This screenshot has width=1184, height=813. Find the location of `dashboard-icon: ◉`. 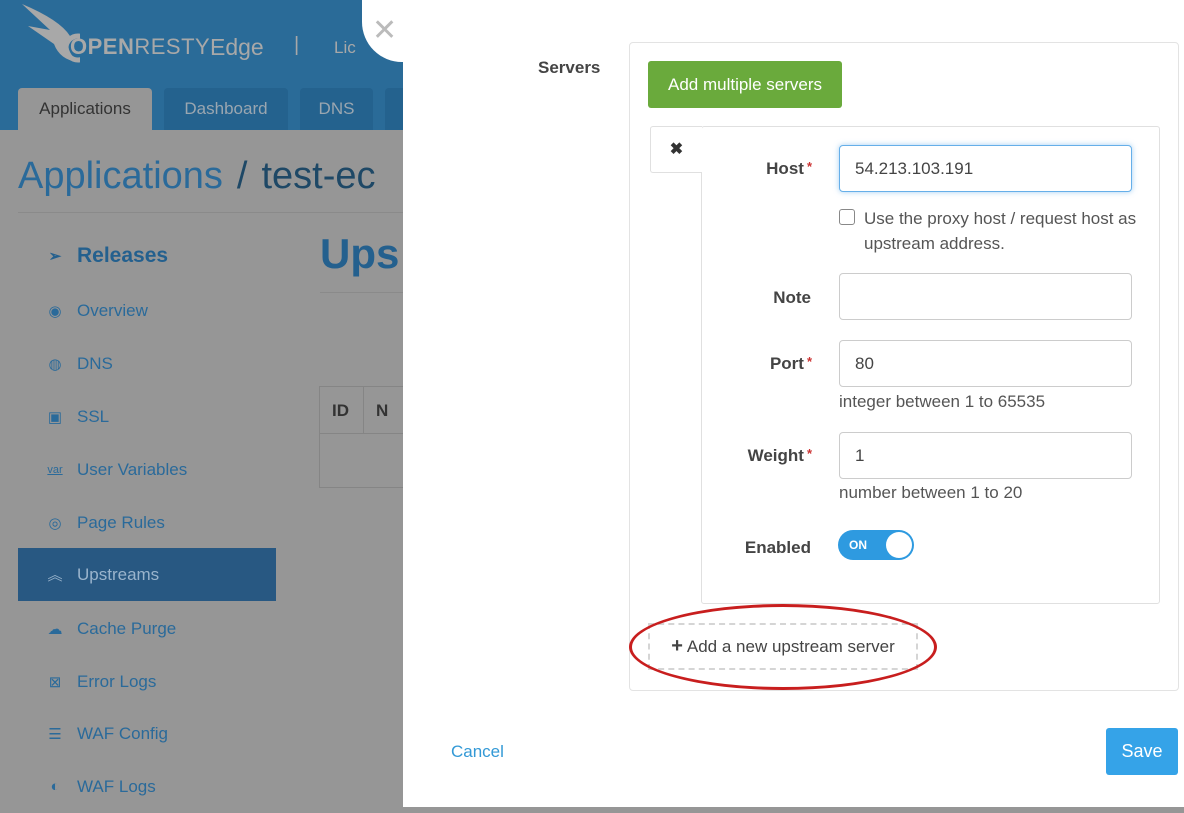

dashboard-icon: ◉ is located at coordinates (55, 311).